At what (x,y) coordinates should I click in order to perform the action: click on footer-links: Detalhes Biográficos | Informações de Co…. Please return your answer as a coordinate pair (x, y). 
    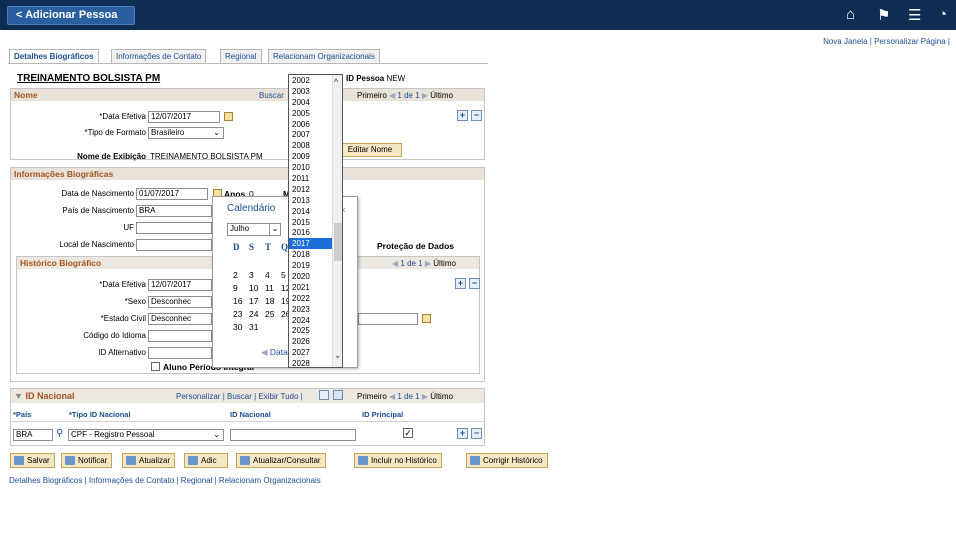
    Looking at the image, I should click on (165, 480).